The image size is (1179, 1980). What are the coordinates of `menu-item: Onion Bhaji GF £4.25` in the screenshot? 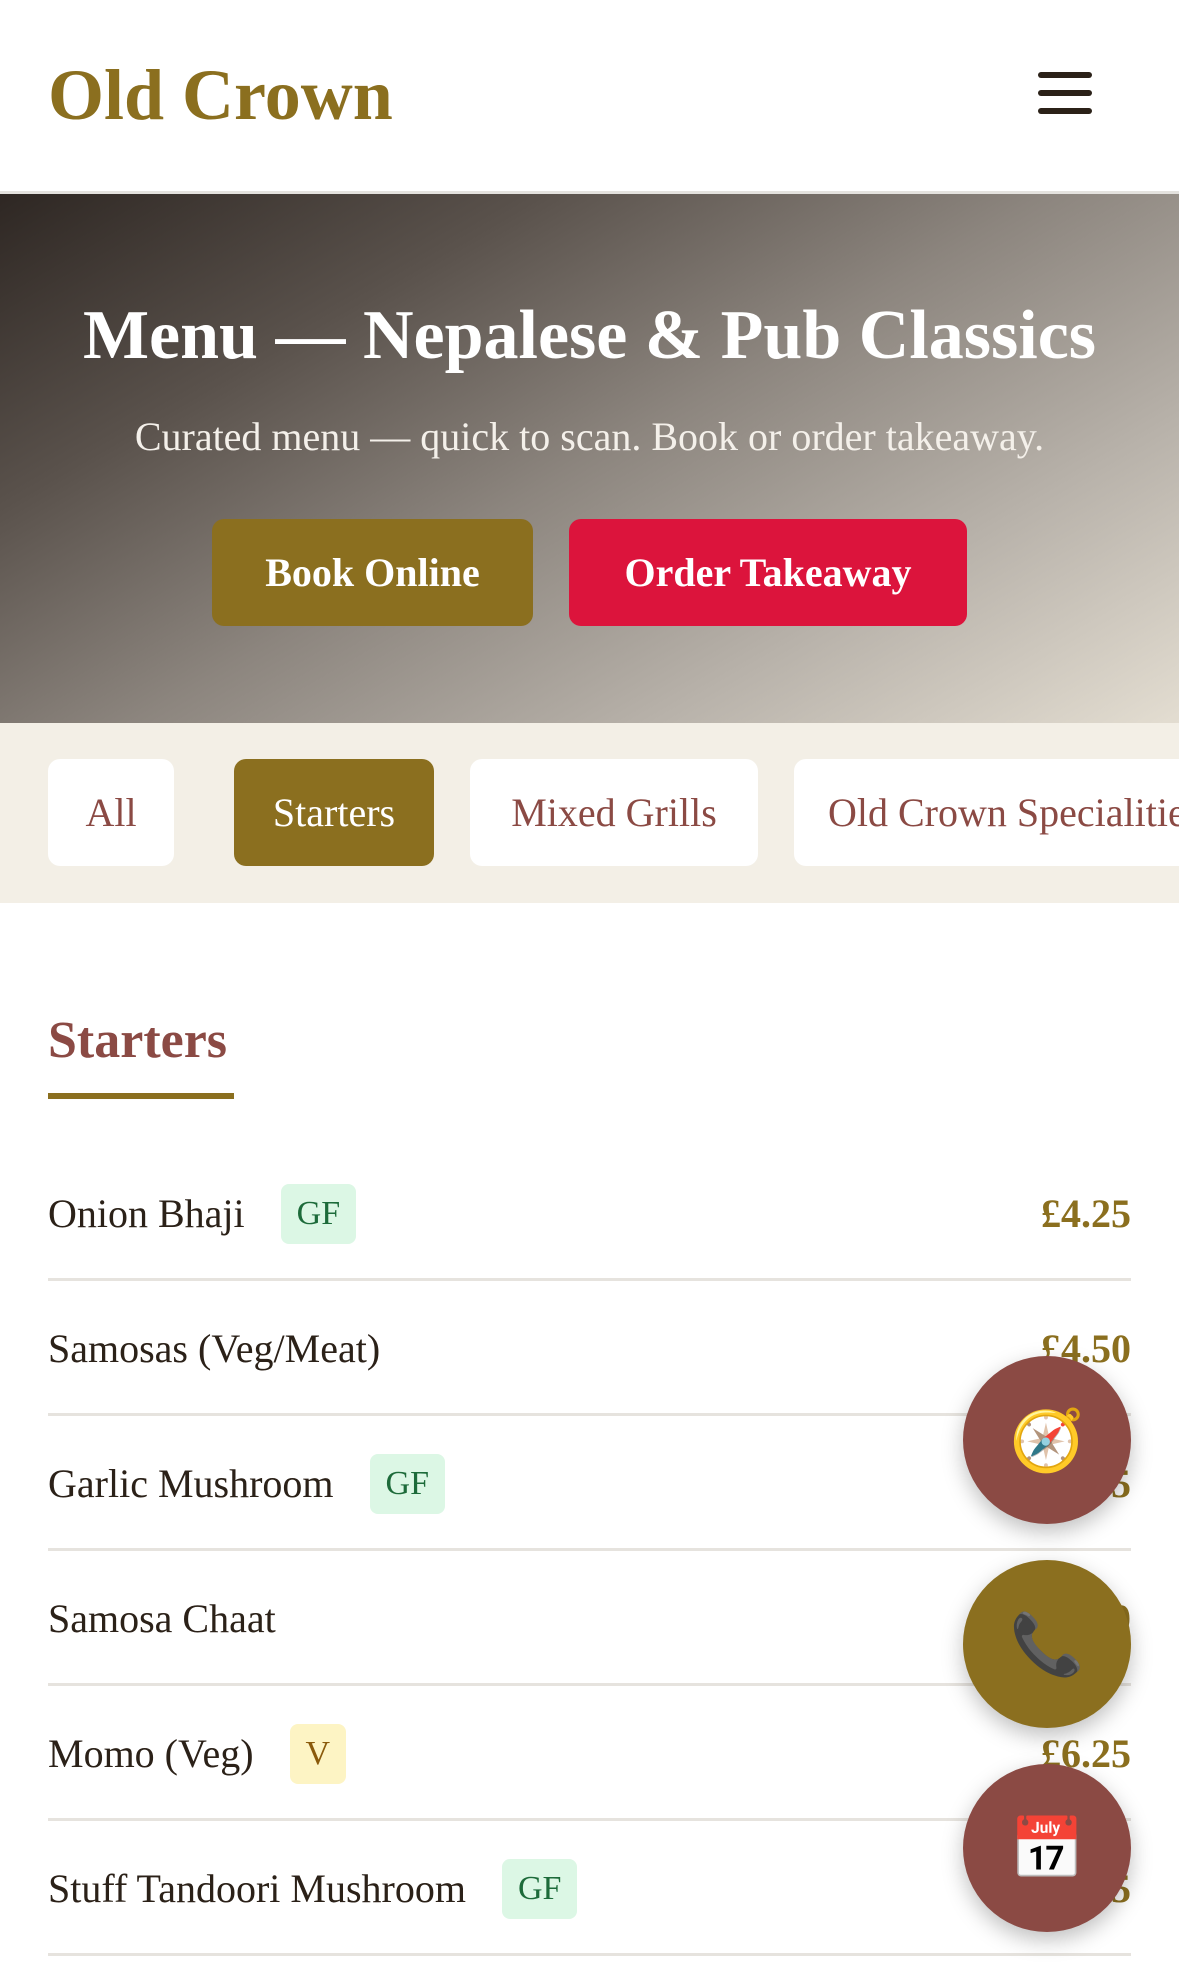 It's located at (589, 1213).